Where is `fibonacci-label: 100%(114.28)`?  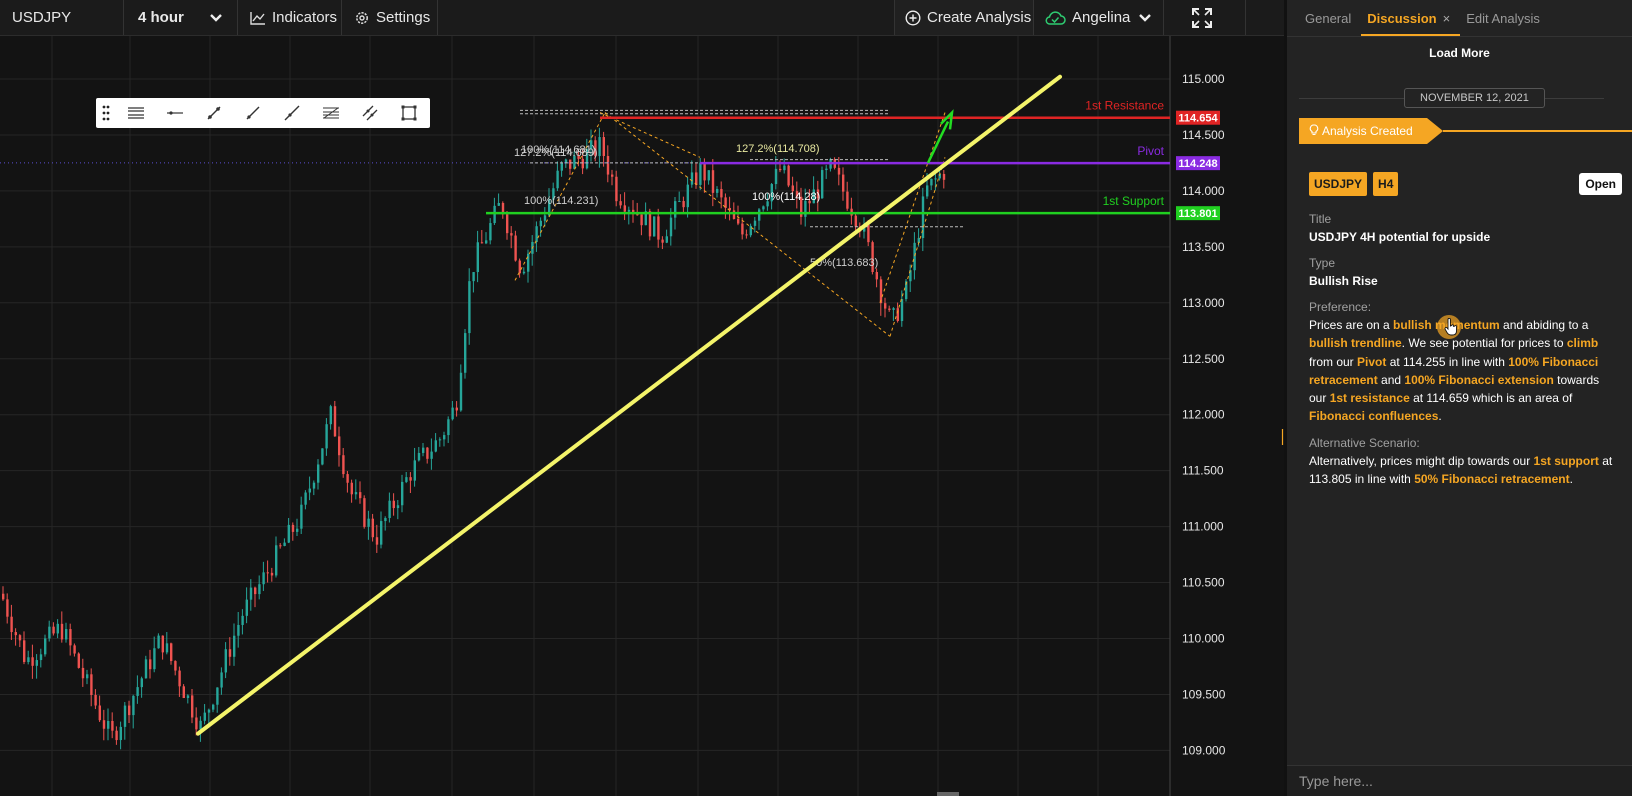 fibonacci-label: 100%(114.28) is located at coordinates (786, 197).